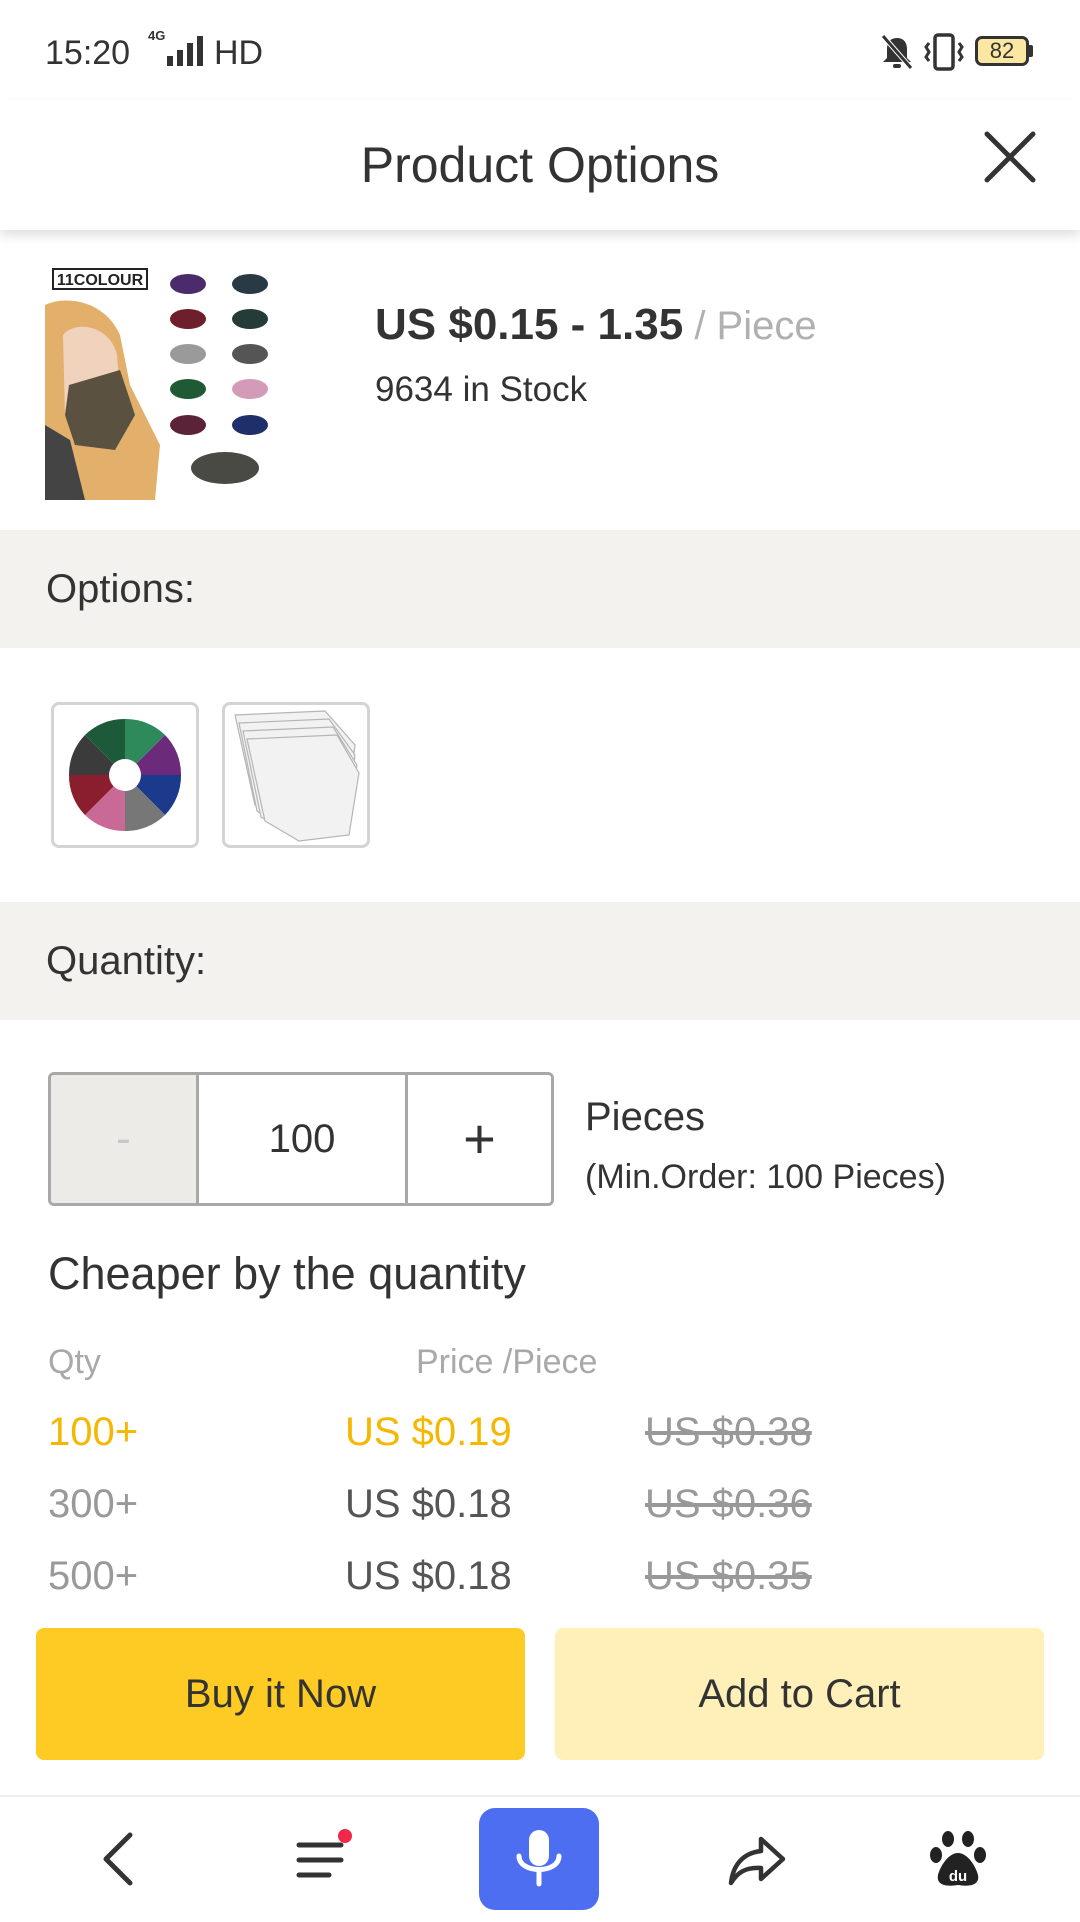 The width and height of the screenshot is (1080, 1922). What do you see at coordinates (765, 1177) in the screenshot?
I see `min-order-note: (Min.Order: 100 Pieces)` at bounding box center [765, 1177].